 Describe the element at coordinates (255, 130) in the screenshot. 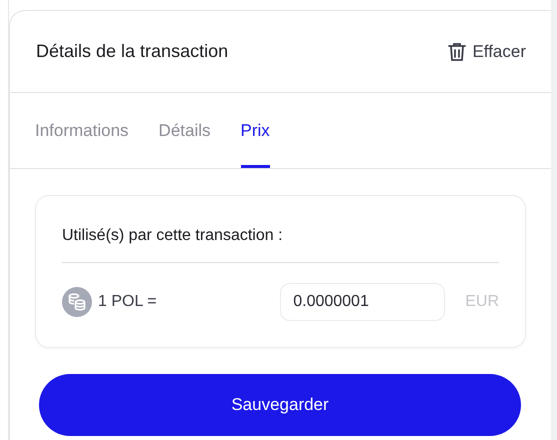

I see `tab: Prix` at that location.